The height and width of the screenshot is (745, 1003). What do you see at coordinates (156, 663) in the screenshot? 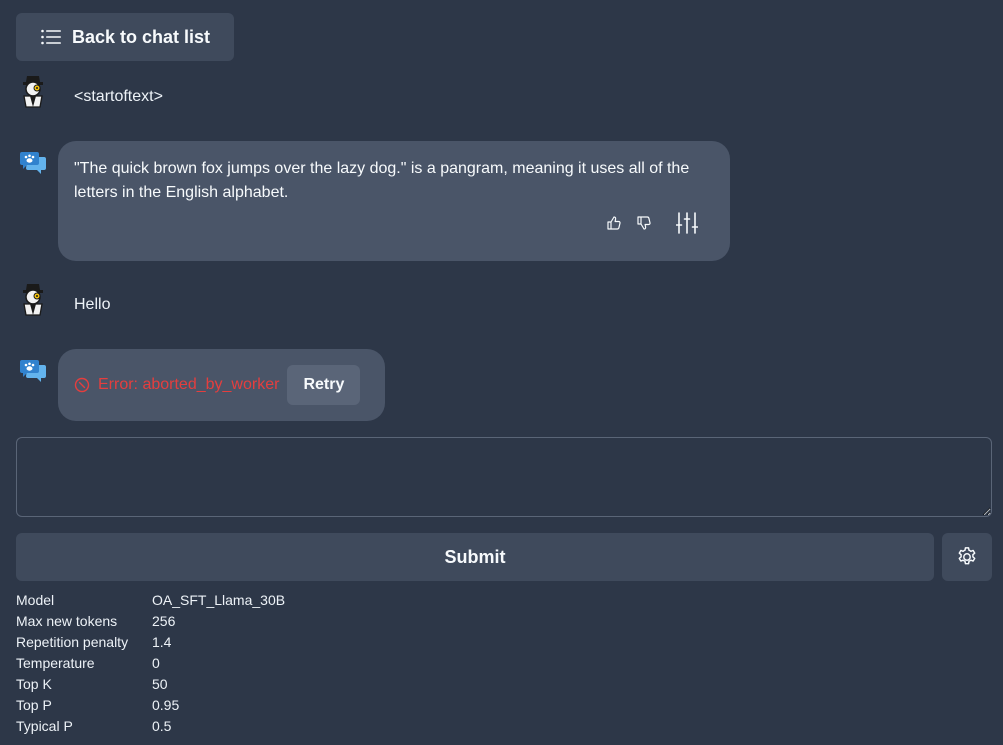
I see `param-value: 0` at bounding box center [156, 663].